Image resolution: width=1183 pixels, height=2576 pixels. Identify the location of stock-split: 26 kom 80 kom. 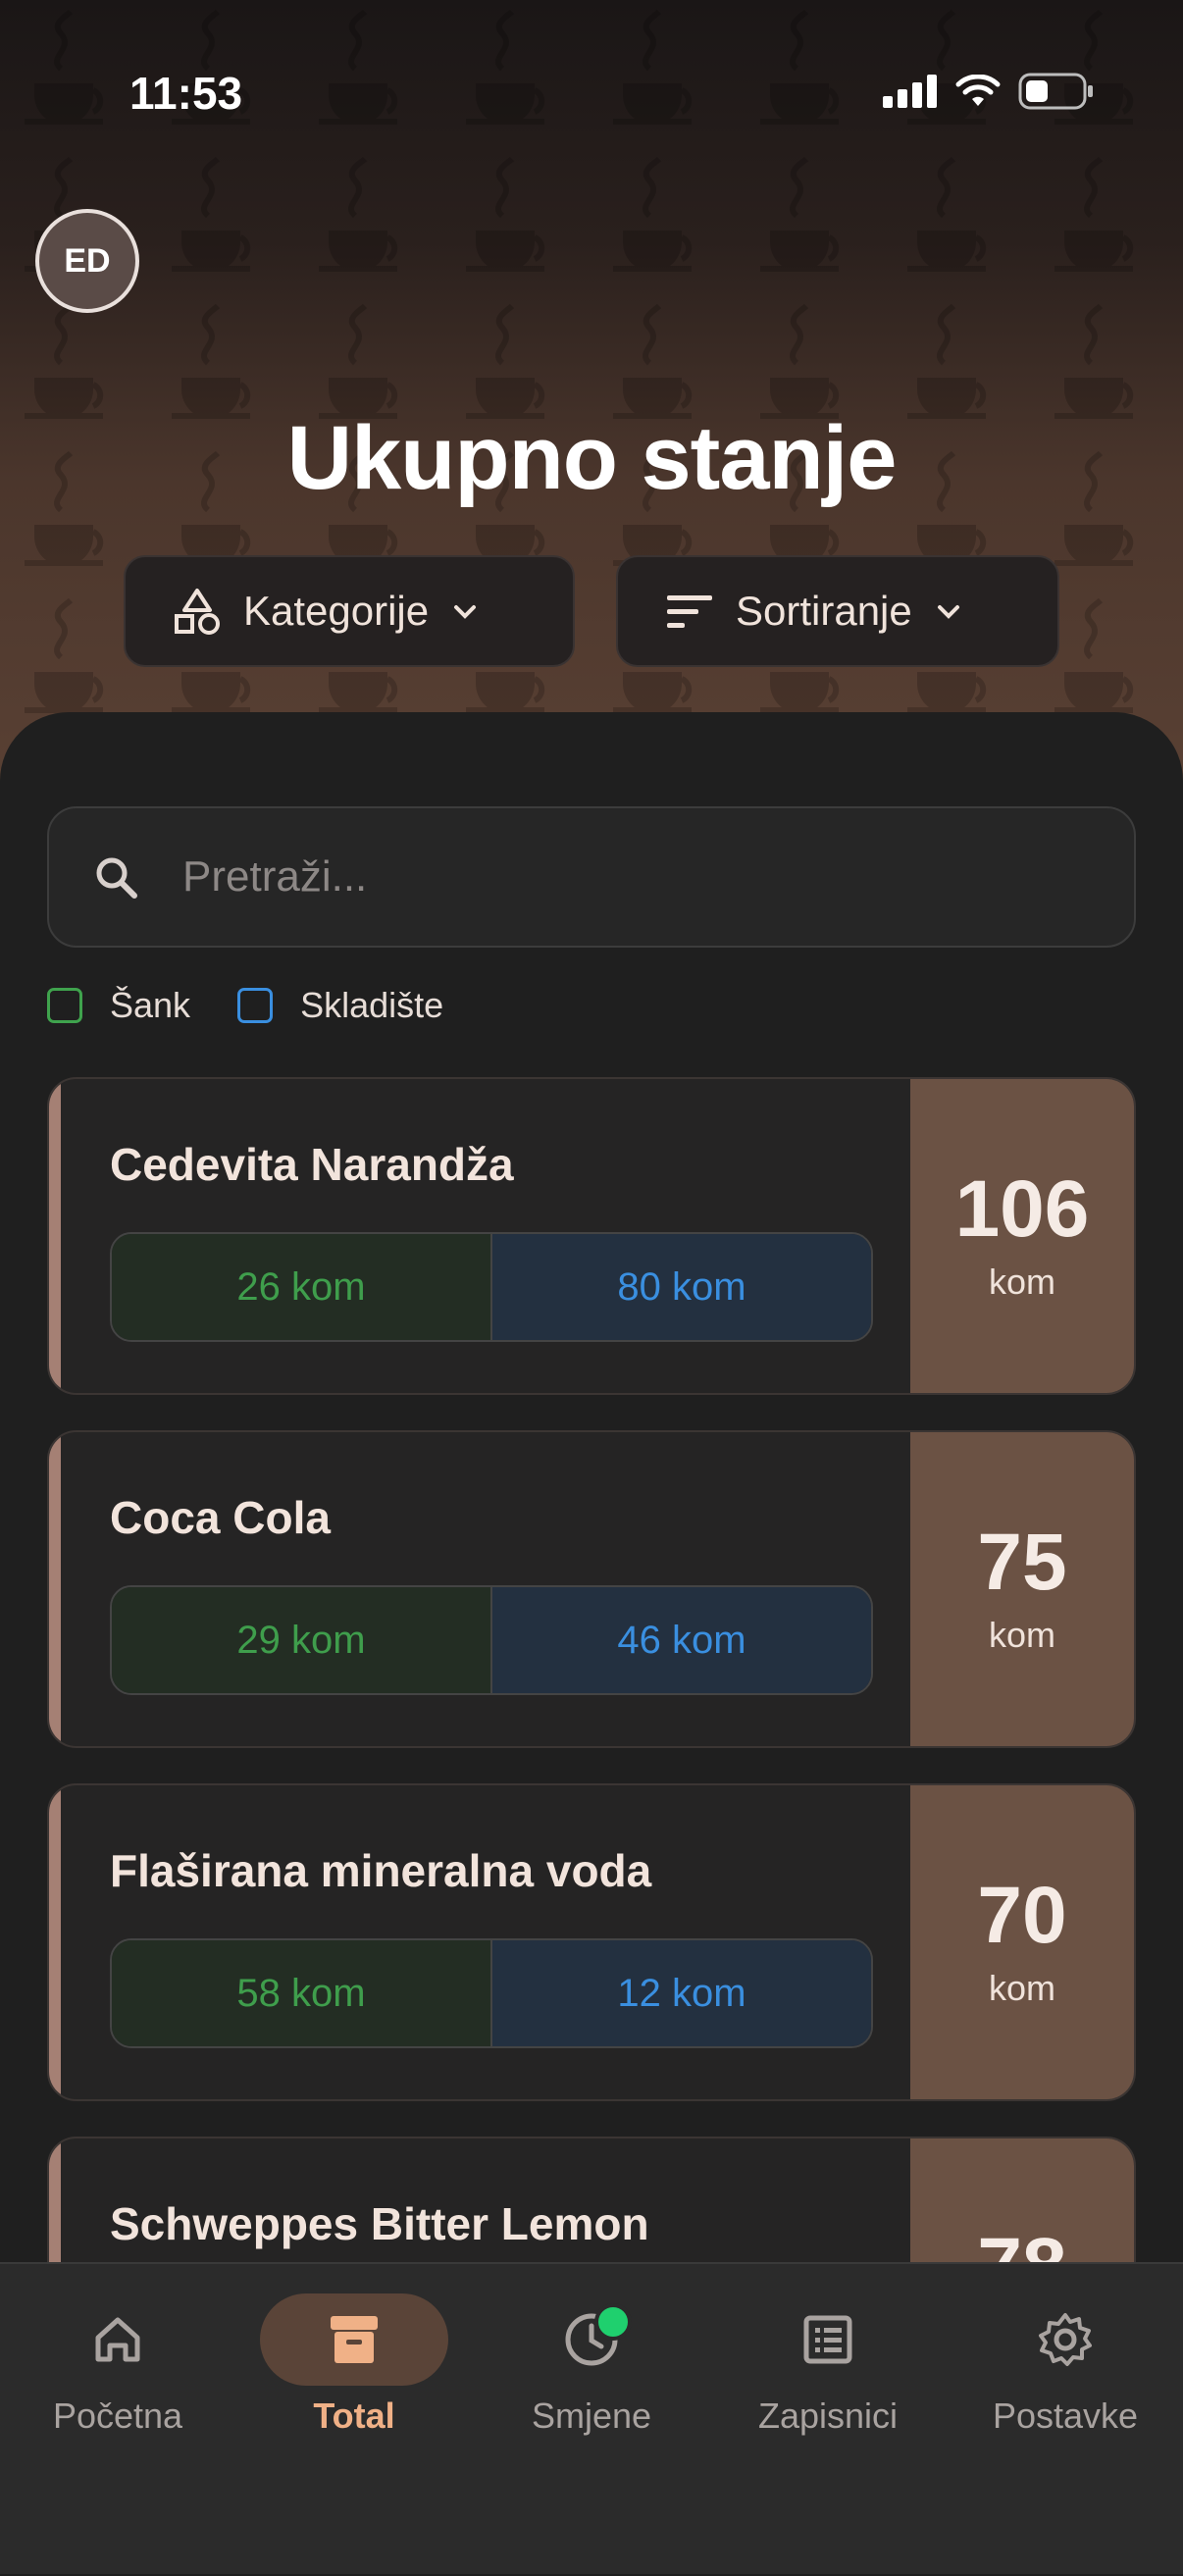
(492, 1287).